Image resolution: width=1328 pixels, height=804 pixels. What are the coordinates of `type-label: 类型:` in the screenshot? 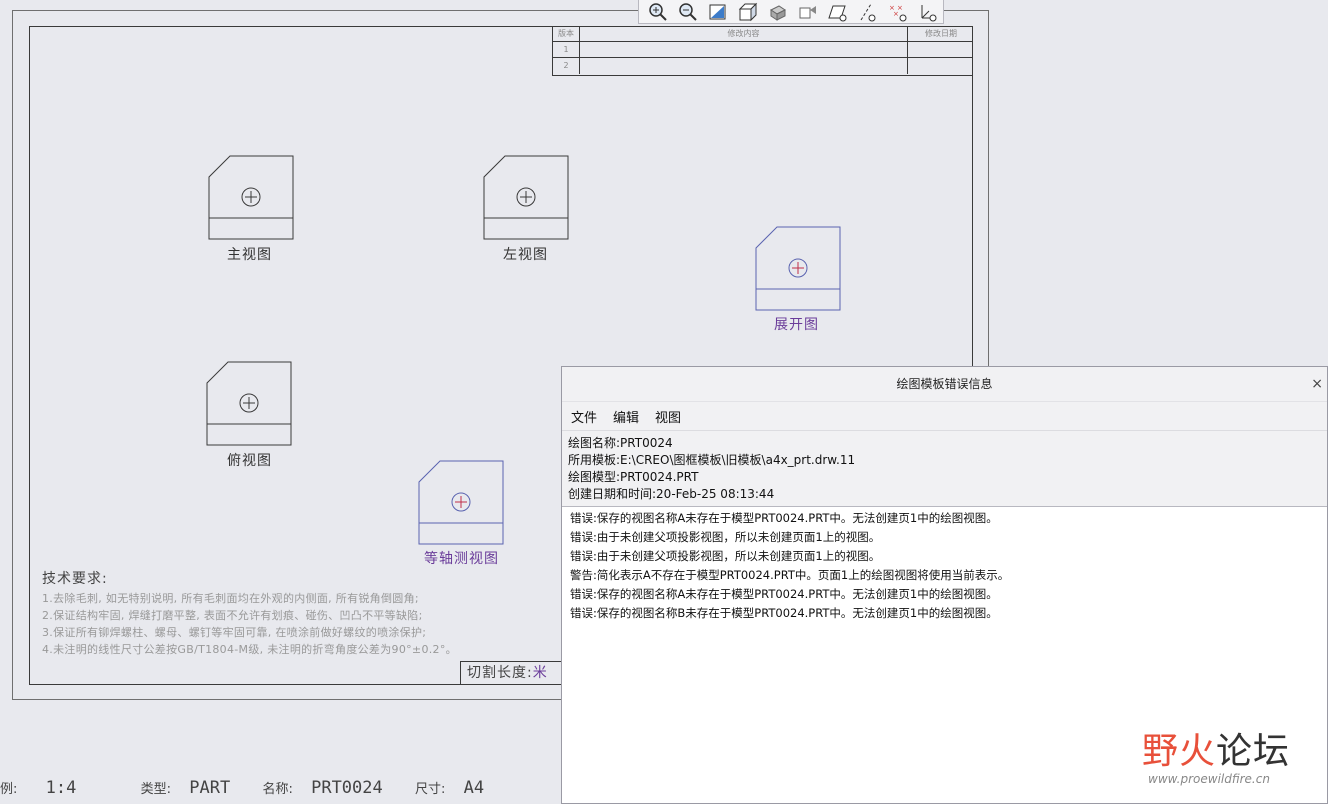 It's located at (155, 789).